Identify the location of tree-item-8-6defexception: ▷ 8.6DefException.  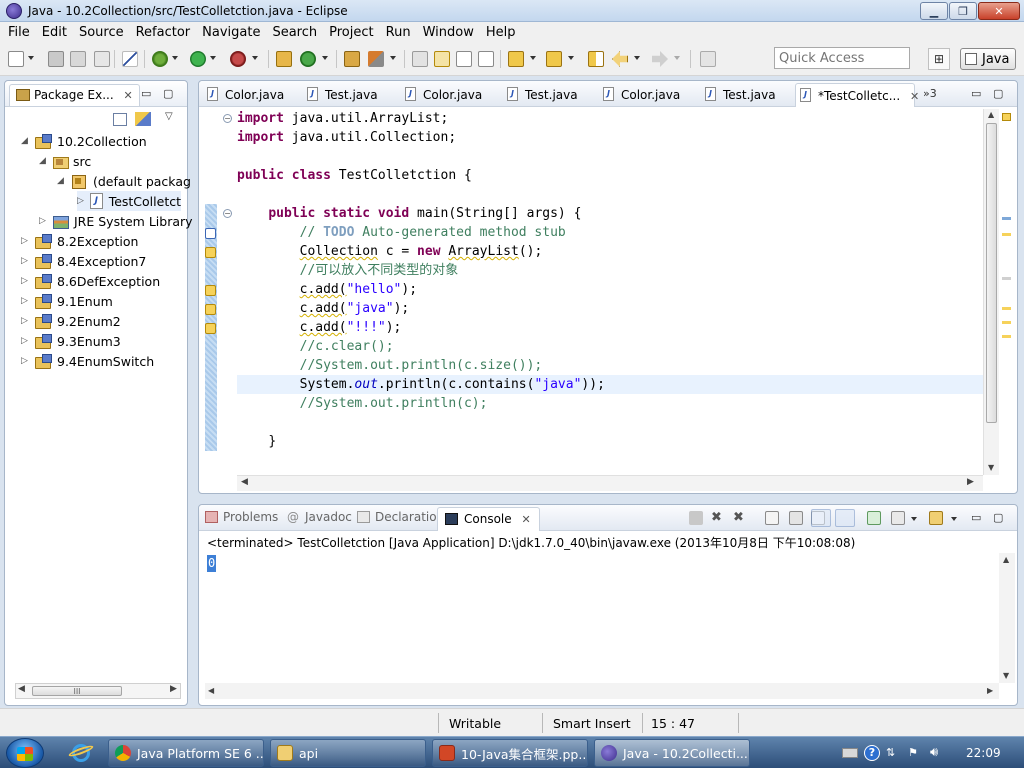
(90, 281).